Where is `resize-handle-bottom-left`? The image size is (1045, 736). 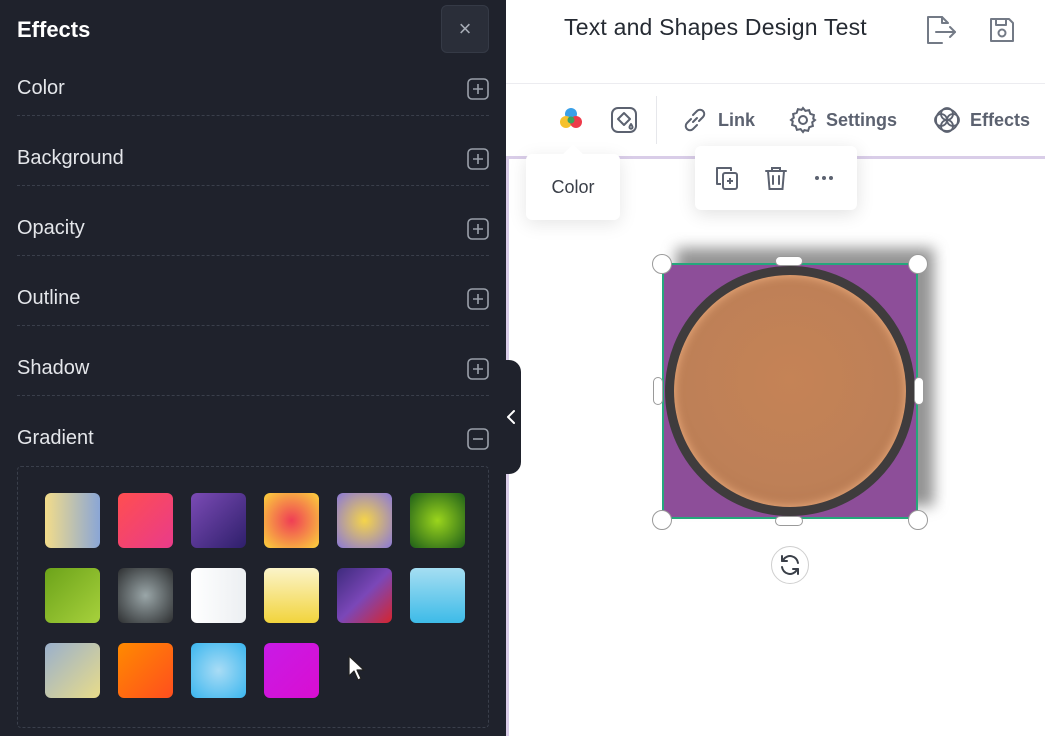 resize-handle-bottom-left is located at coordinates (662, 520).